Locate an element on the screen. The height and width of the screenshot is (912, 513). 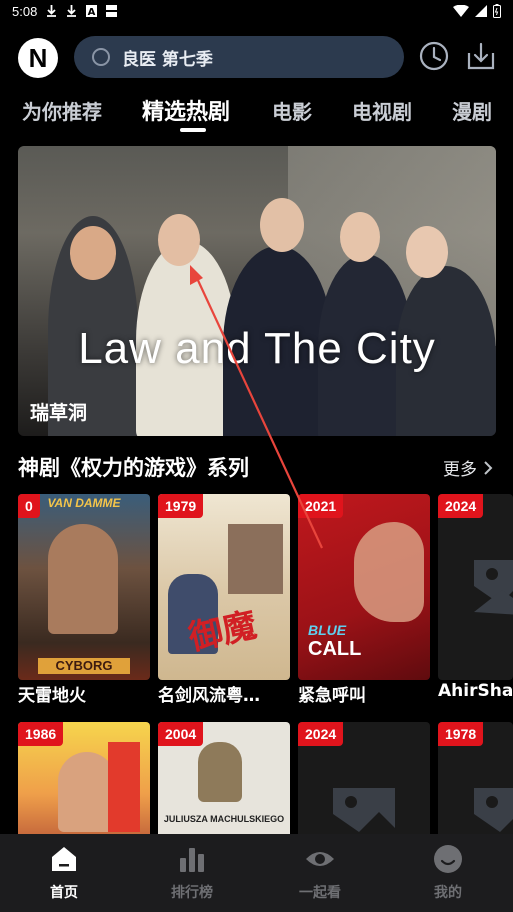
poster-photo is located at coordinates (255, 559).